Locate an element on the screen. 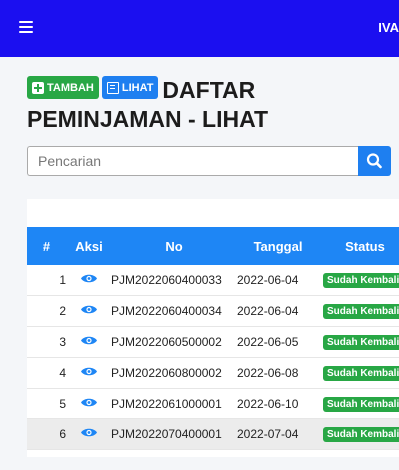  table-header-row: # Aksi No Tanggal Status is located at coordinates (213, 246).